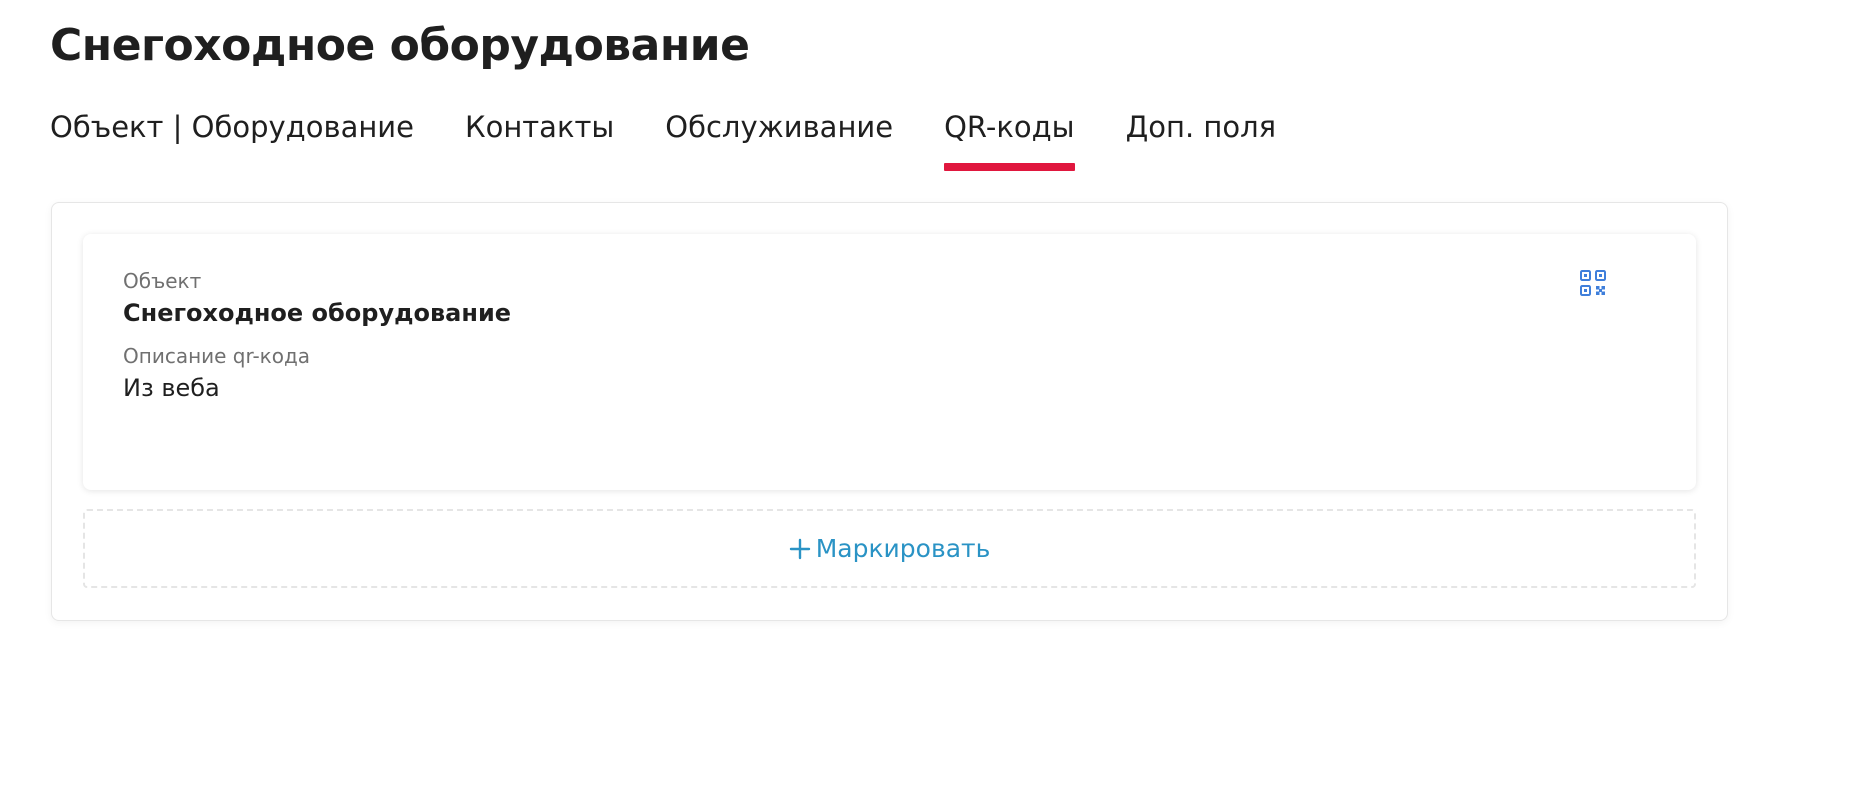 The image size is (1852, 800). I want to click on qr-description-value: Из веба, so click(171, 388).